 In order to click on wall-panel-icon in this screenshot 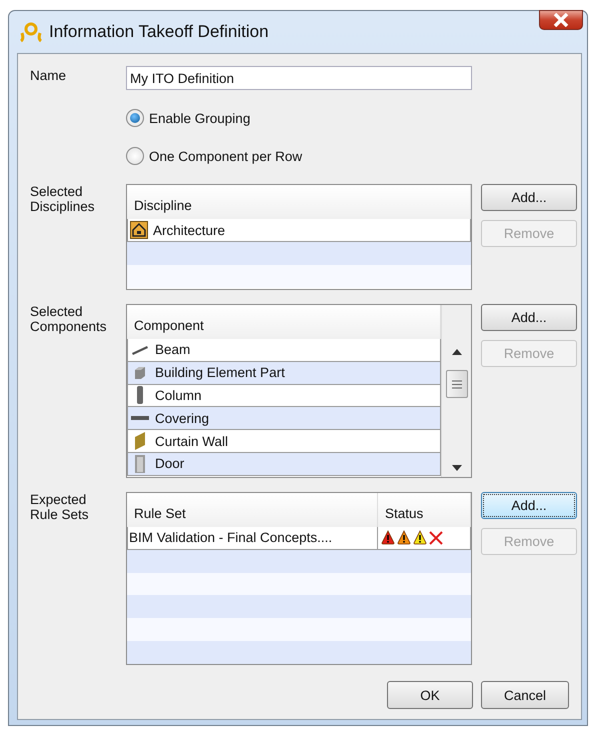, I will do `click(140, 441)`.